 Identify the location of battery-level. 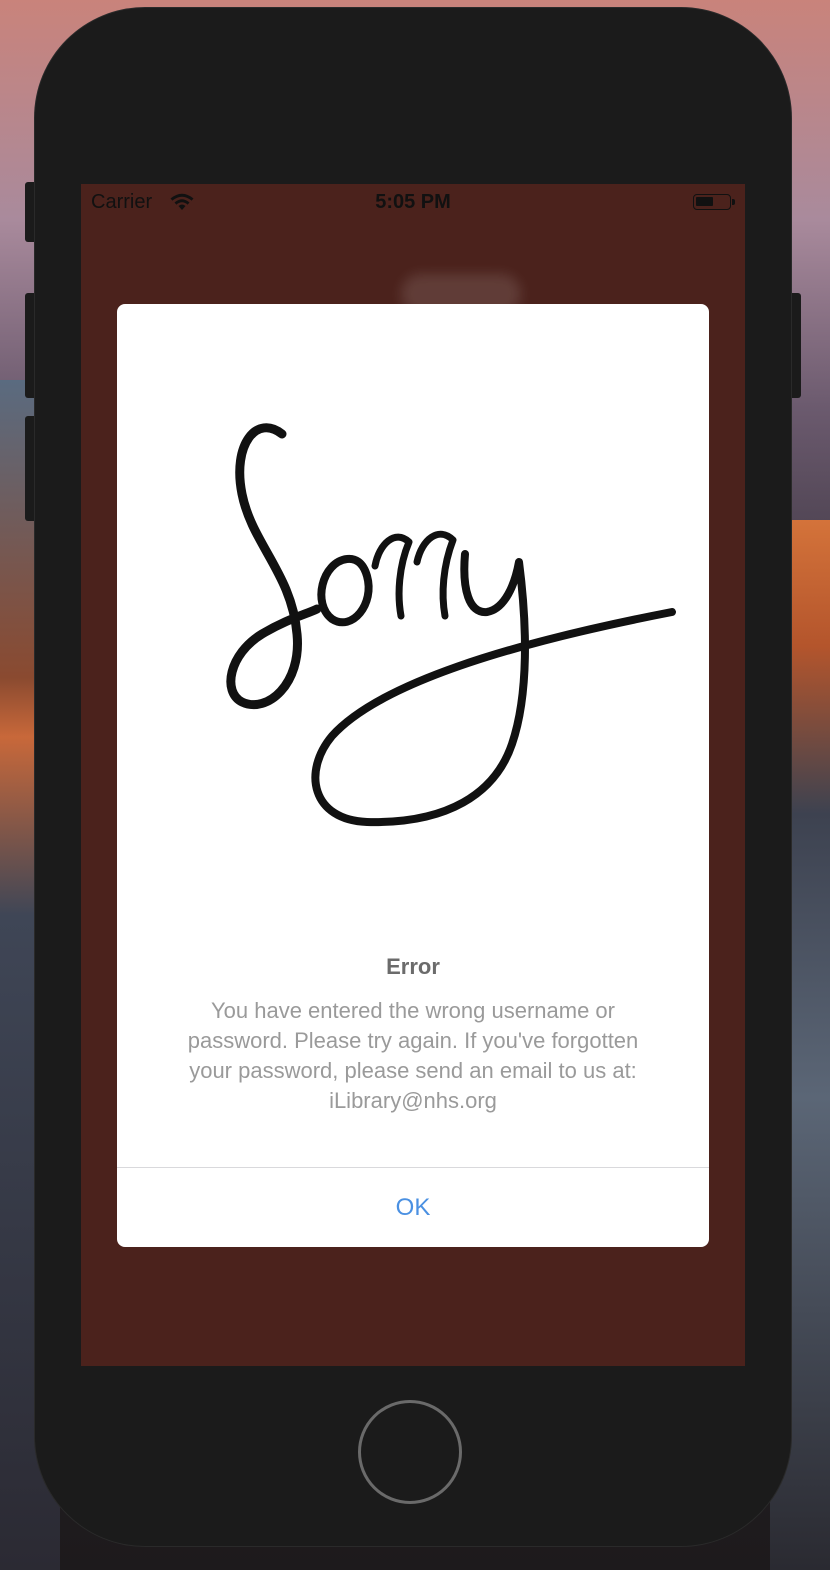
(704, 201).